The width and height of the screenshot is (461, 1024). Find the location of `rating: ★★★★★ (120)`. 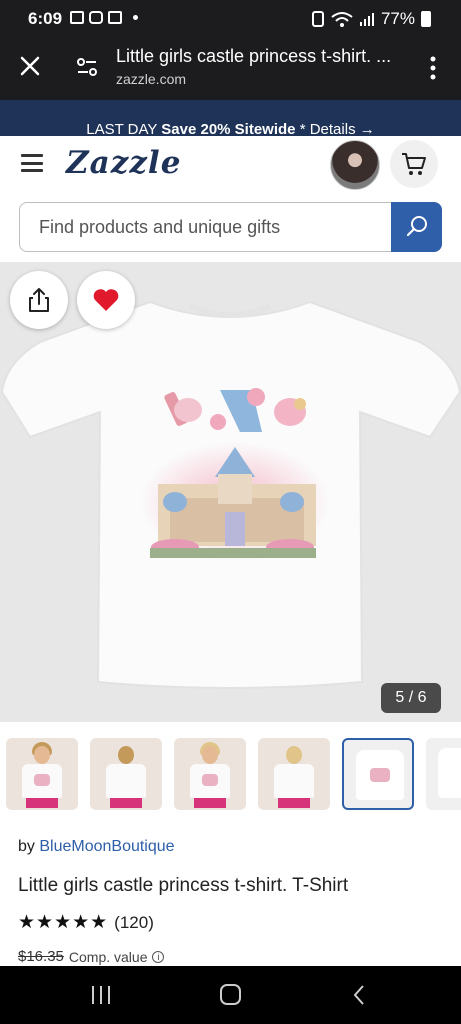

rating: ★★★★★ (120) is located at coordinates (86, 922).